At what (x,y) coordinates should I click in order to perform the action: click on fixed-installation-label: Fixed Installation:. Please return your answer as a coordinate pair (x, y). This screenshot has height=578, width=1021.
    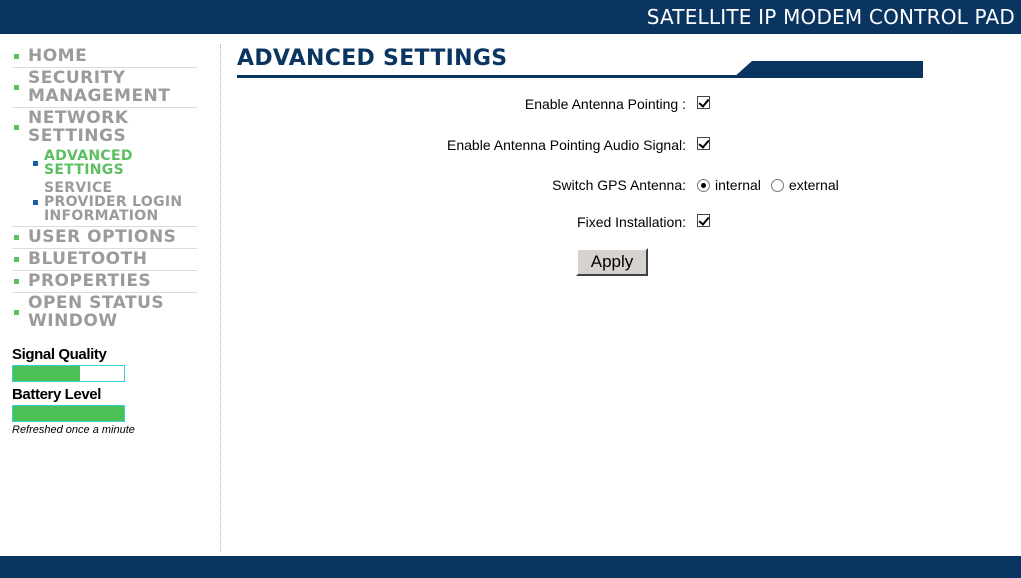
    Looking at the image, I should click on (631, 222).